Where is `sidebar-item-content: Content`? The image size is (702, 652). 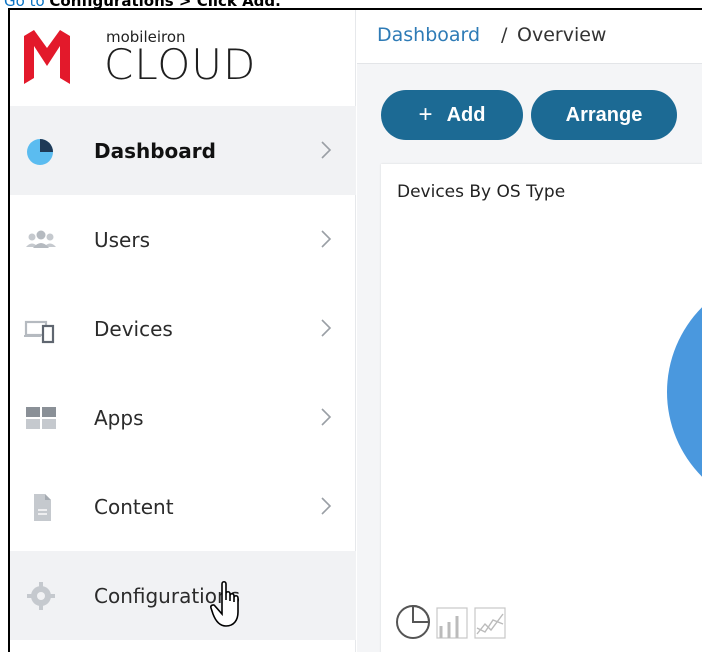
sidebar-item-content: Content is located at coordinates (183, 506).